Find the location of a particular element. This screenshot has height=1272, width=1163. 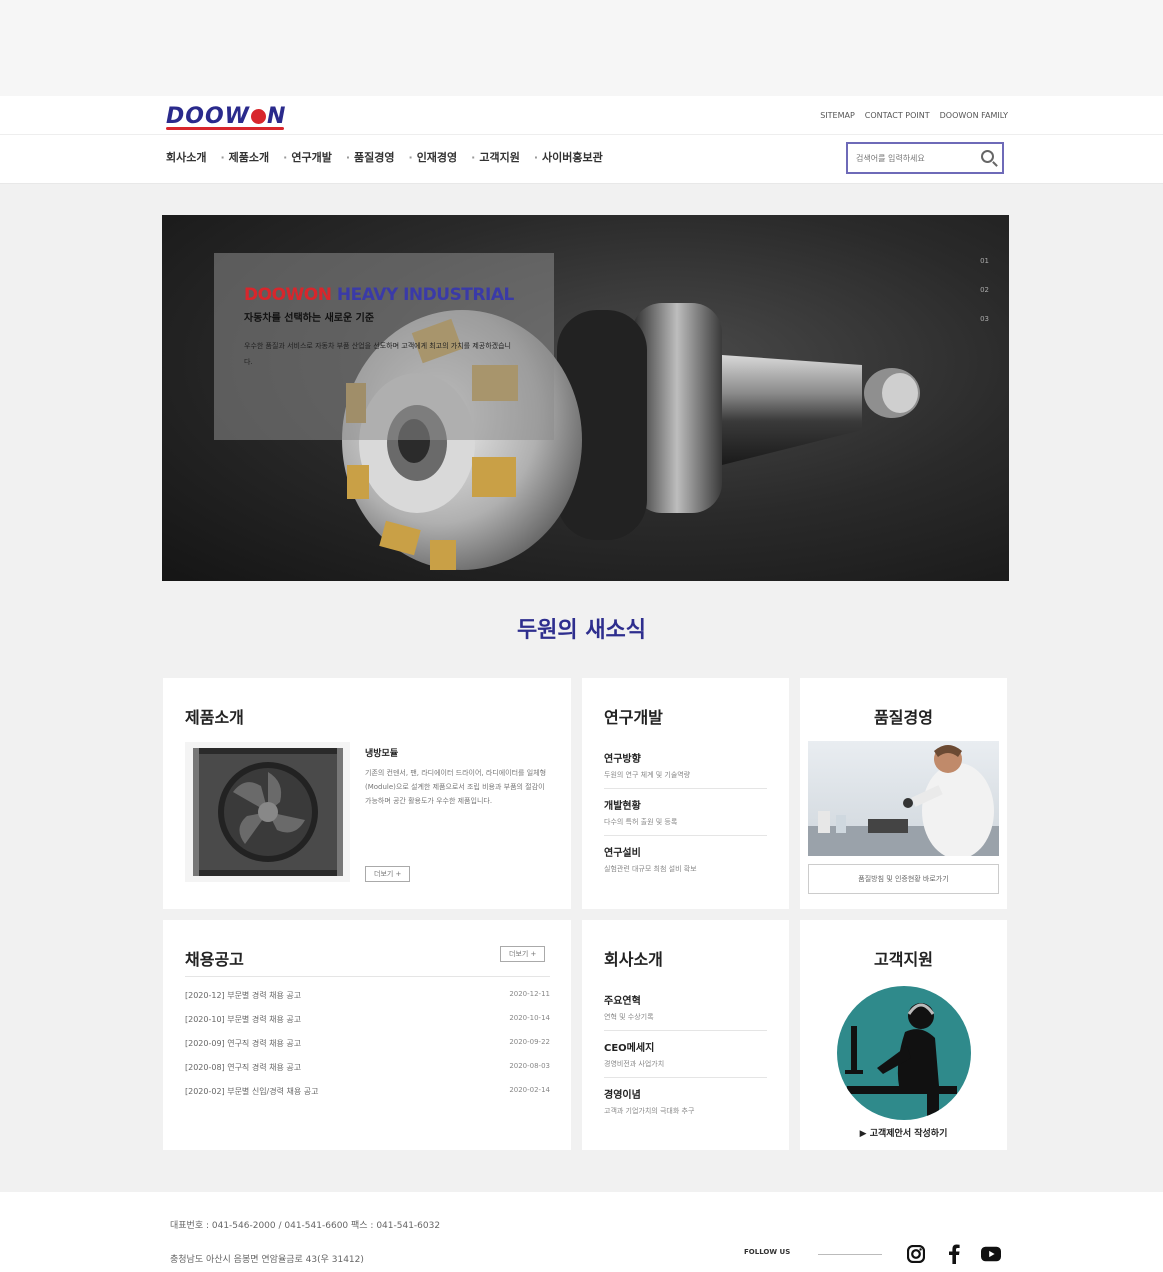

hero-title: DOOWON HEAVY INDUSTRIAL is located at coordinates (399, 295).